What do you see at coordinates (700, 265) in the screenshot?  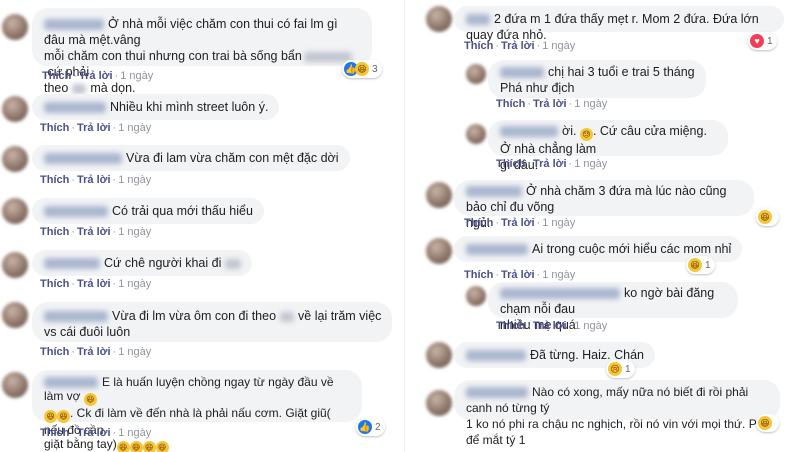 I see `reaction-summary: 😆 1` at bounding box center [700, 265].